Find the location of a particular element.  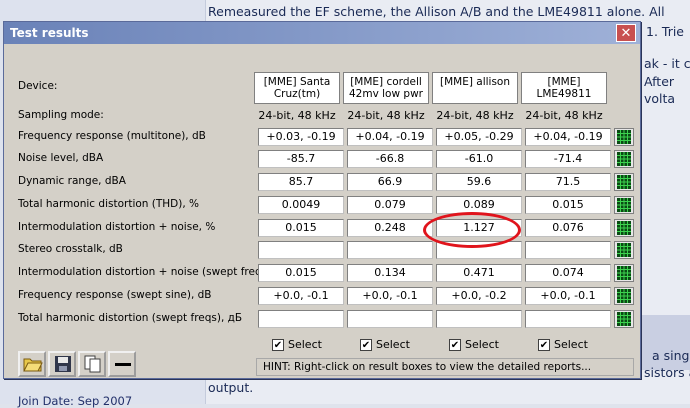

select-checkbox-1: ✔ Select is located at coordinates (297, 344).